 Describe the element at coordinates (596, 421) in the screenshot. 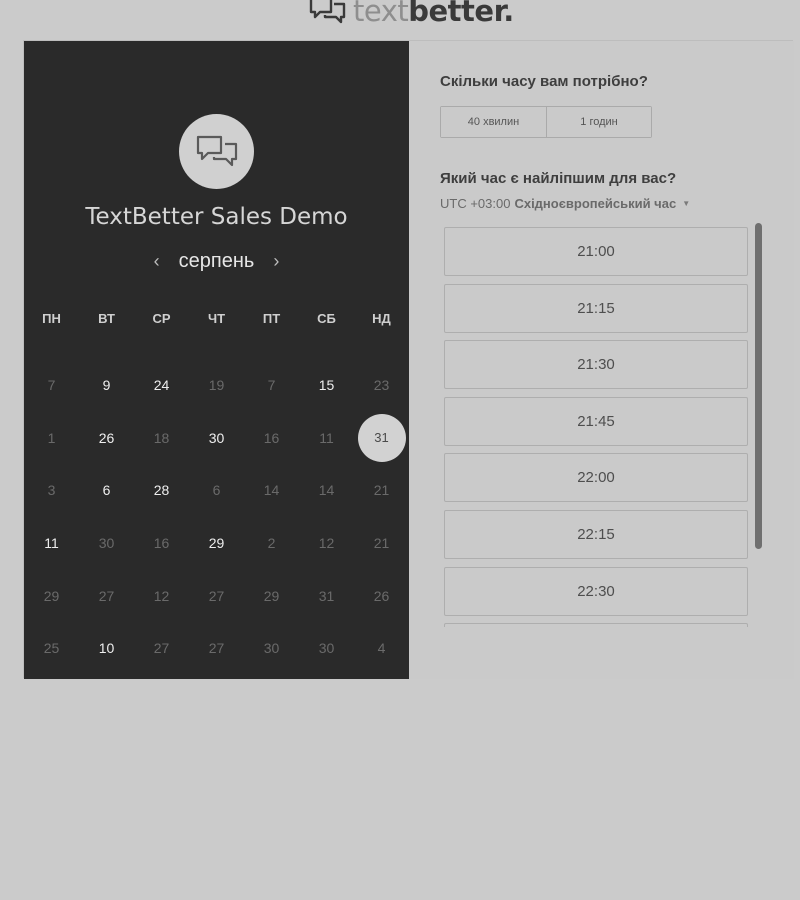

I see `time-slot-button: 21:45` at that location.